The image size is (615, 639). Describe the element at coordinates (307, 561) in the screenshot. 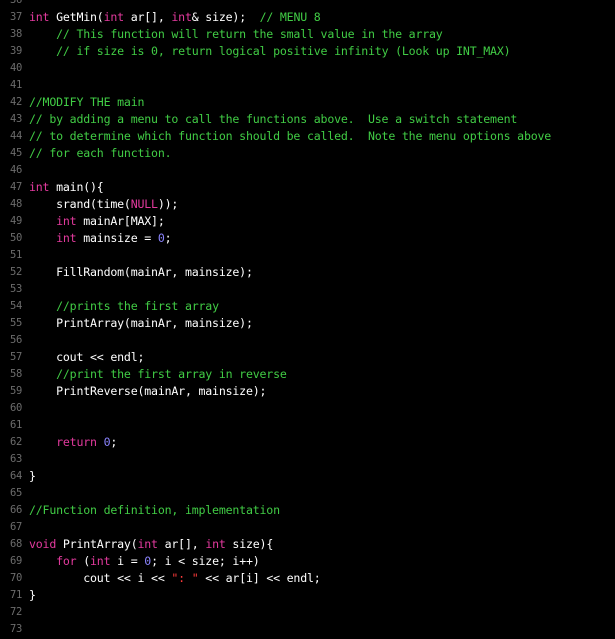

I see `code-line: 69 for (int i = 0; i < size; i++)` at that location.